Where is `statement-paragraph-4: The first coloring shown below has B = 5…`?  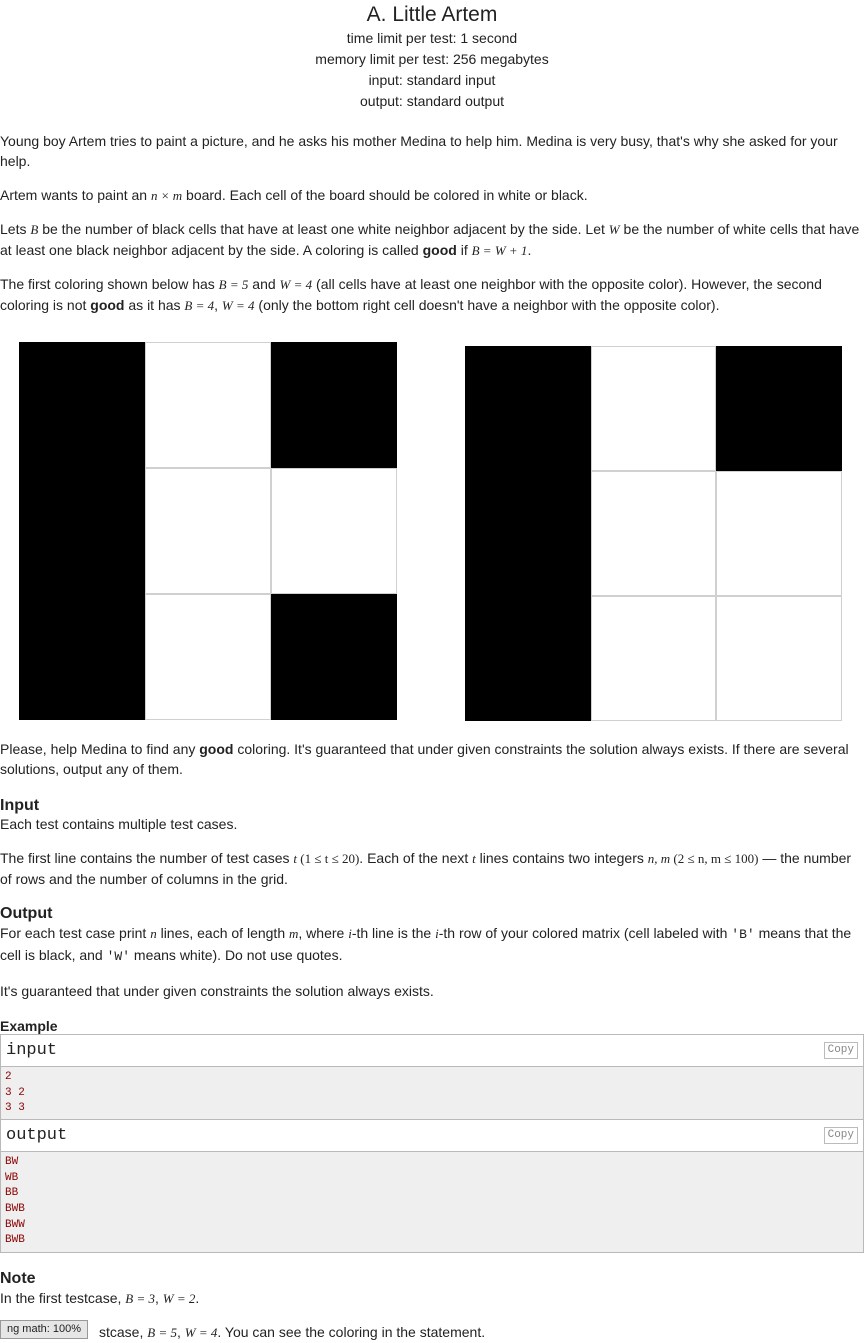
statement-paragraph-4: The first coloring shown below has B = 5… is located at coordinates (411, 294).